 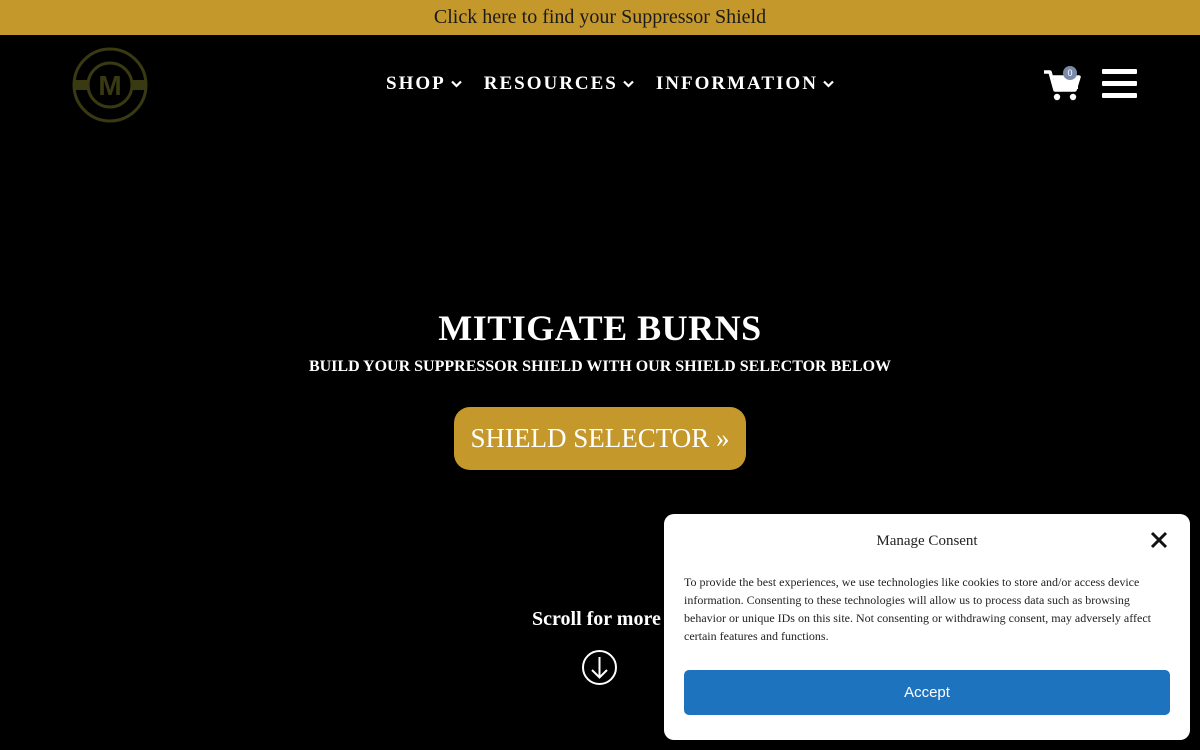 What do you see at coordinates (736, 83) in the screenshot?
I see `nav-item-label: INFORMATION` at bounding box center [736, 83].